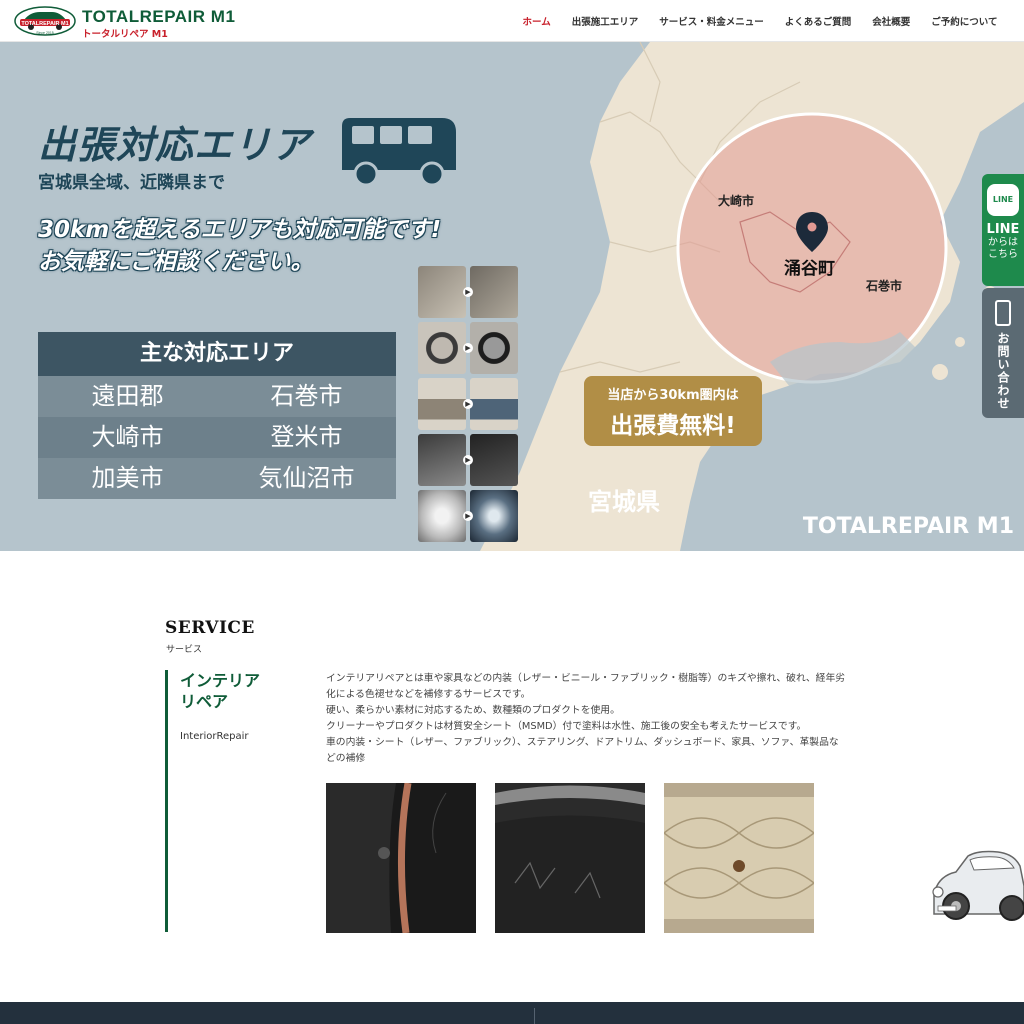 The width and height of the screenshot is (1024, 1024). I want to click on service-heading-sub: サービス, so click(184, 650).